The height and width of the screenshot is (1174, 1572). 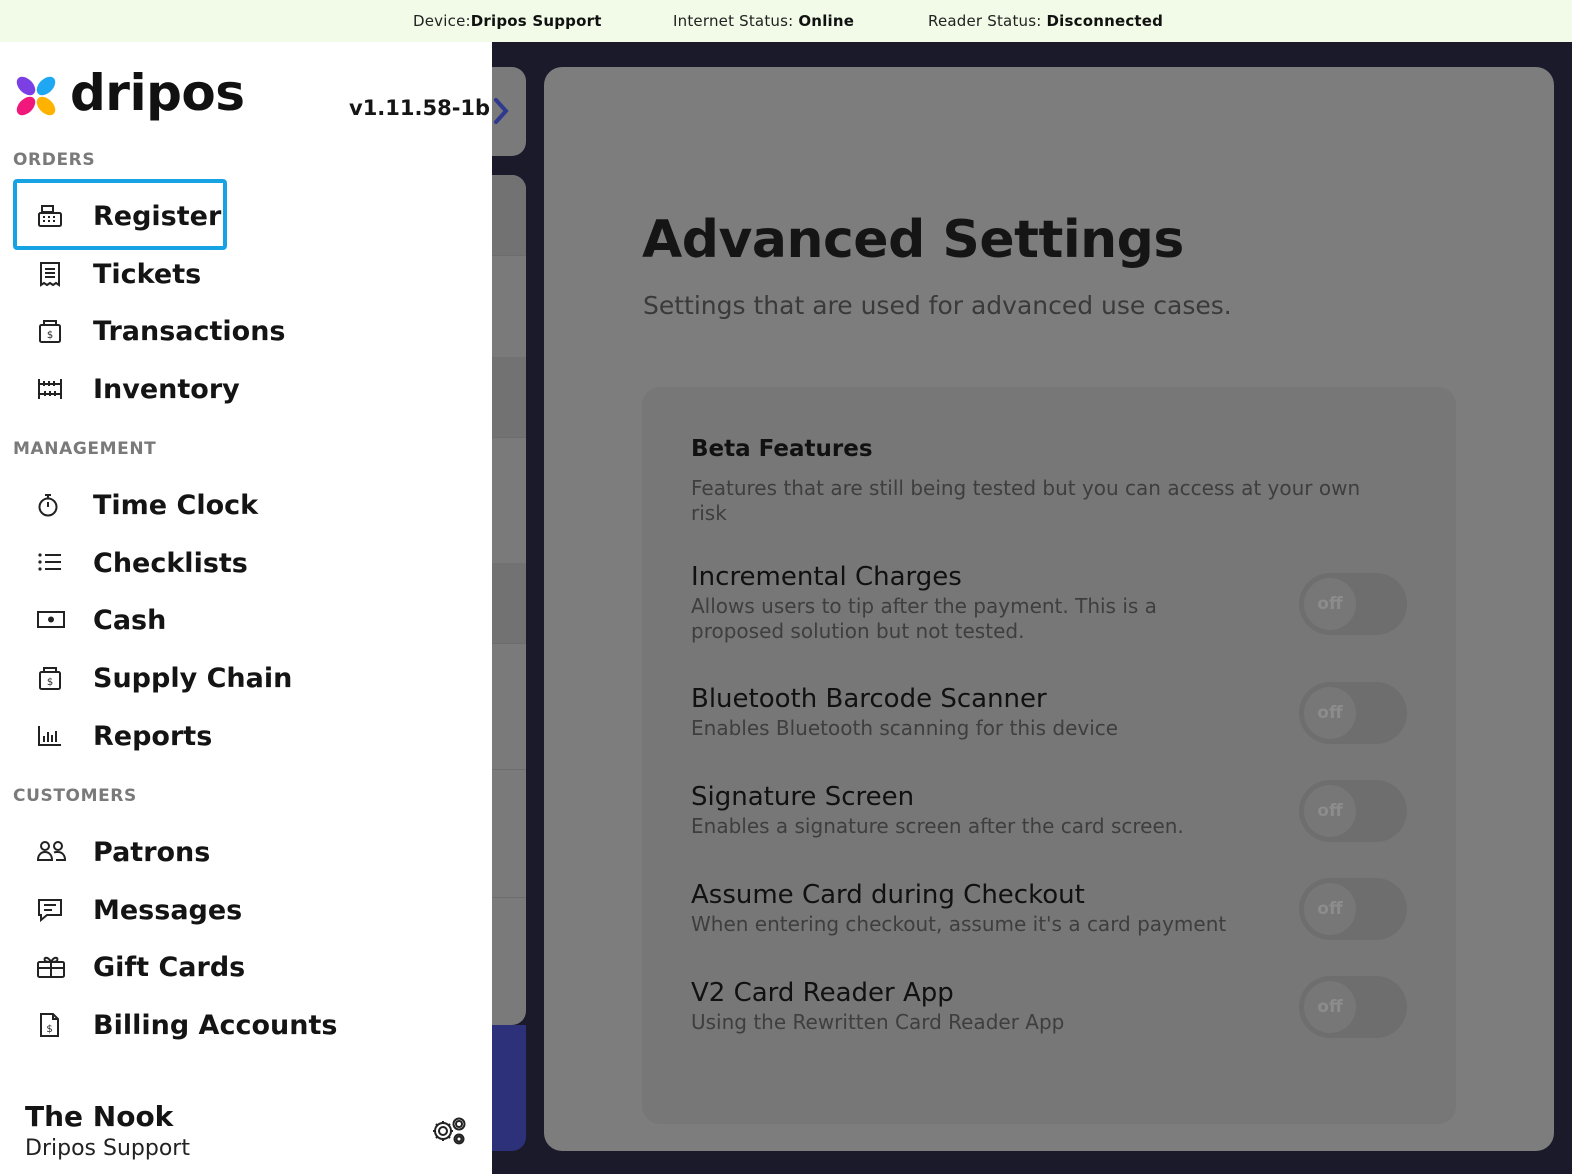 What do you see at coordinates (244, 389) in the screenshot?
I see `sidebar-item-inventory: Inventory` at bounding box center [244, 389].